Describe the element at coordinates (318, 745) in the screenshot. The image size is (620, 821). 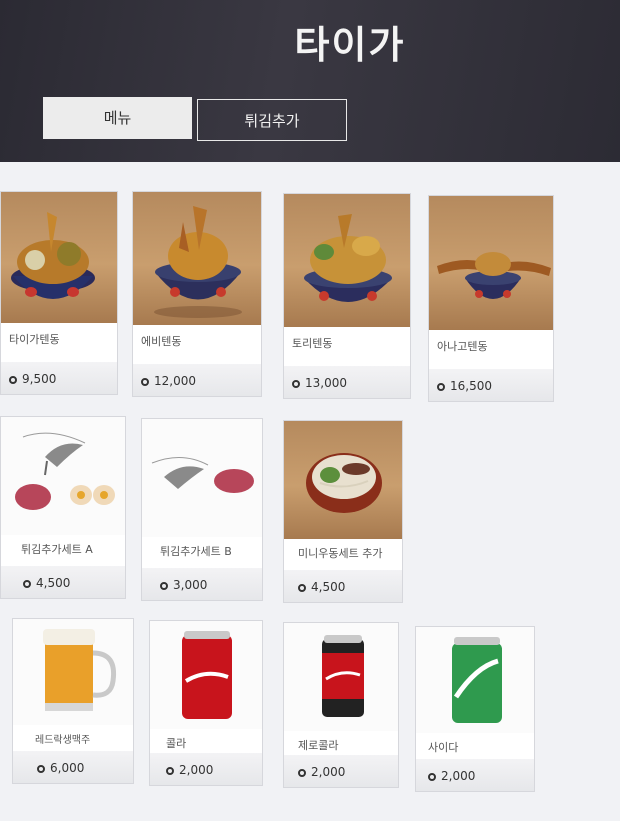
I see `item-name: 제로콜라` at that location.